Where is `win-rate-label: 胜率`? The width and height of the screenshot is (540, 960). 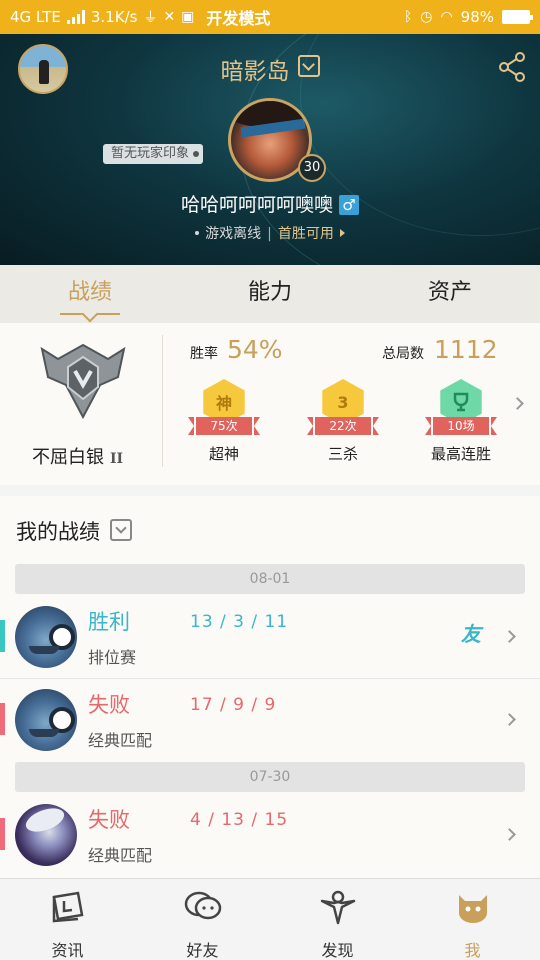
win-rate-label: 胜率 is located at coordinates (204, 354).